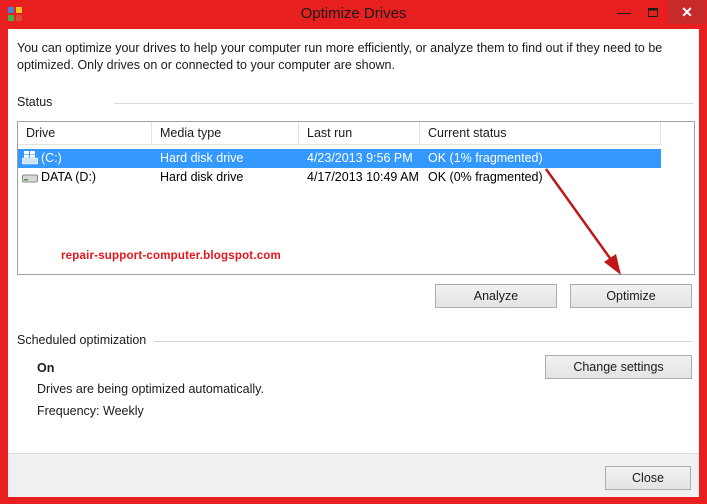  What do you see at coordinates (360, 158) in the screenshot?
I see `last-run: 4/23/2013 9:56 PM` at bounding box center [360, 158].